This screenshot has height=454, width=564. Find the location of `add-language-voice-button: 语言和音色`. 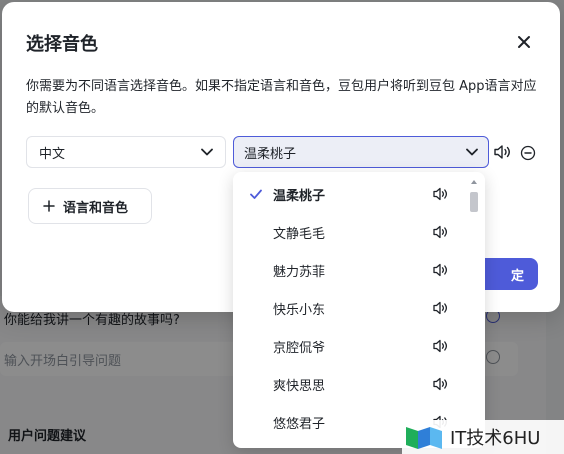

add-language-voice-button: 语言和音色 is located at coordinates (90, 206).